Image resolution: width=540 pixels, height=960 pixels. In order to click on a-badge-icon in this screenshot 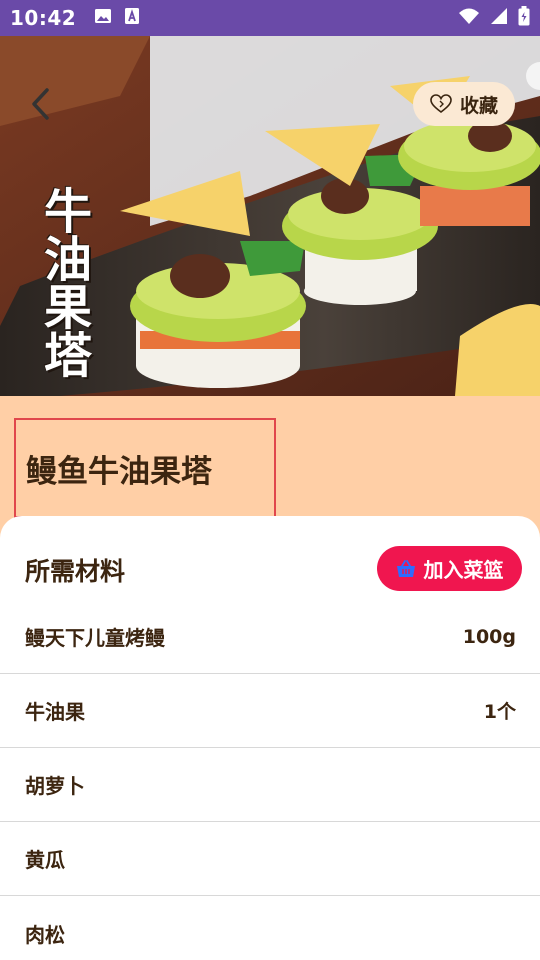, I will do `click(132, 18)`.